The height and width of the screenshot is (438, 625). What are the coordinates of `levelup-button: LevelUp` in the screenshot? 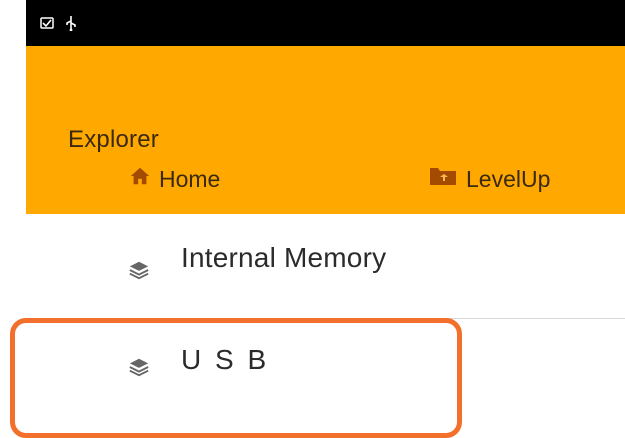 It's located at (489, 179).